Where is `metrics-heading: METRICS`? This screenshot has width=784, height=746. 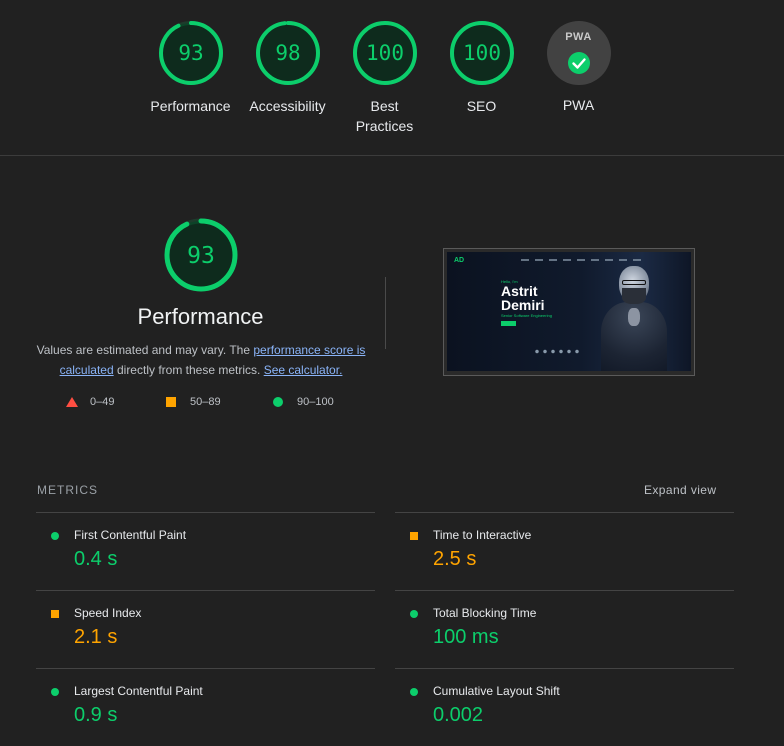 metrics-heading: METRICS is located at coordinates (67, 490).